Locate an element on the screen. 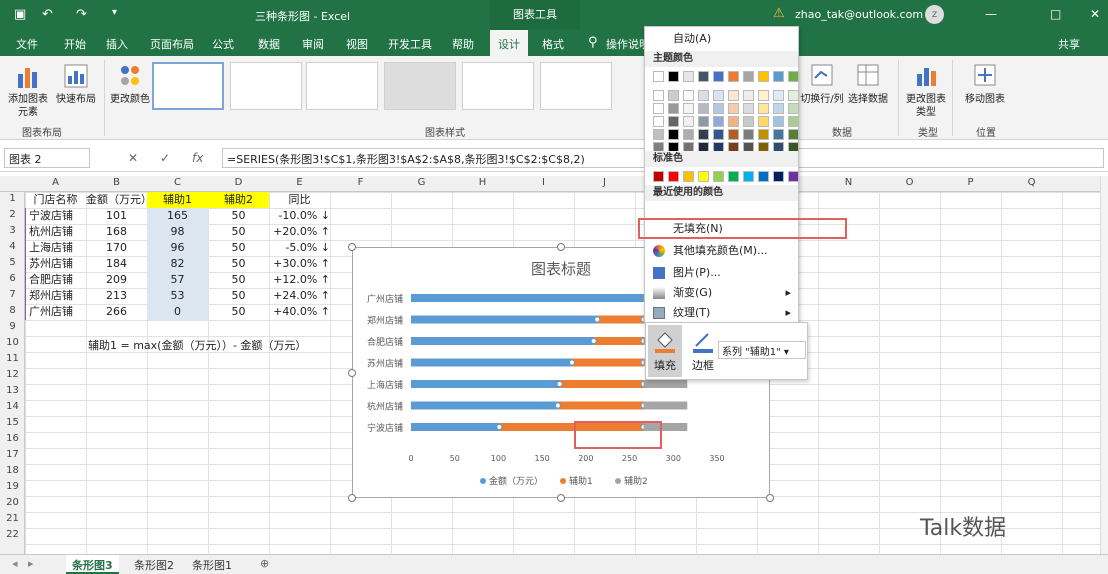 This screenshot has width=1108, height=574. table-cell: 165 is located at coordinates (177, 216).